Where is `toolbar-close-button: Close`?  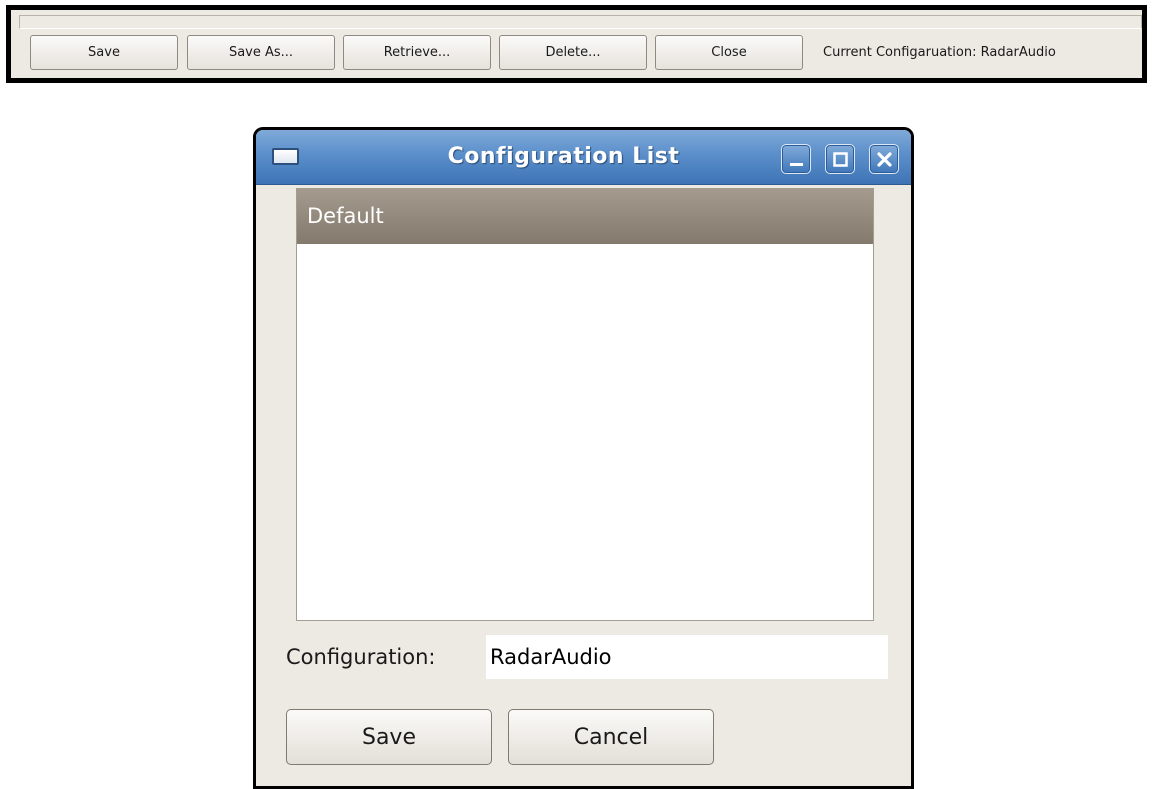 toolbar-close-button: Close is located at coordinates (729, 52).